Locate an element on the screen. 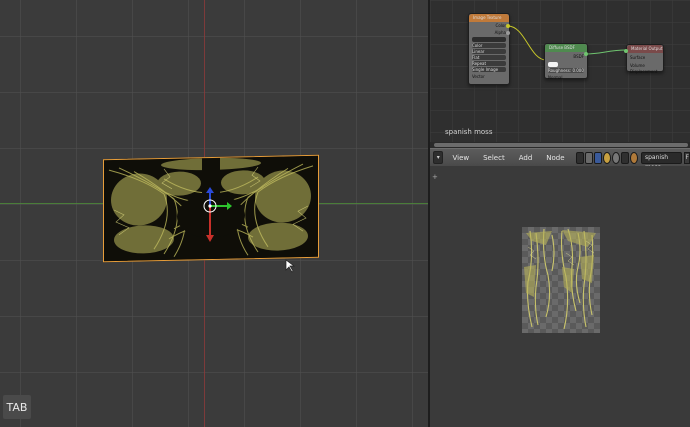 Image resolution: width=690 pixels, height=427 pixels. node-input-label: Normal is located at coordinates (555, 77).